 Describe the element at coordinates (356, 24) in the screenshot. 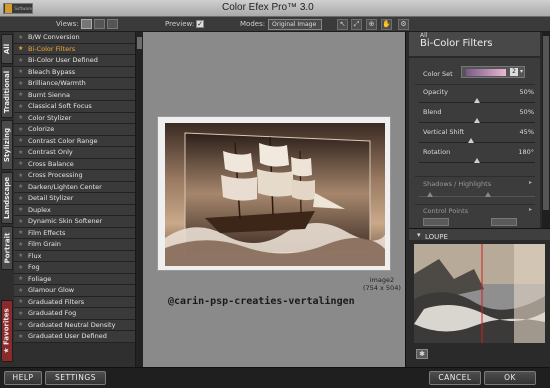

I see `fit-screen-icon: ⤢` at that location.